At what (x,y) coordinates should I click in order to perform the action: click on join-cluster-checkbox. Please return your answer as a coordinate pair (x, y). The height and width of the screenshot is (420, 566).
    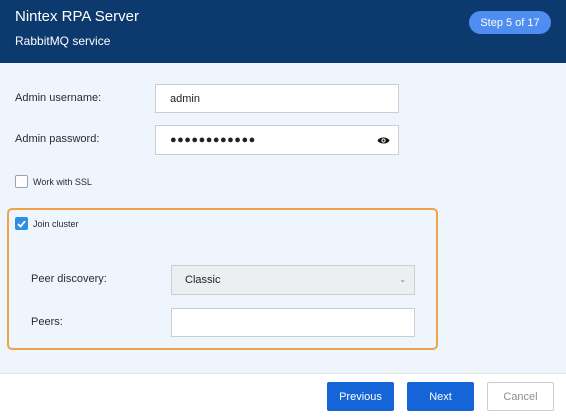
    Looking at the image, I should click on (21, 223).